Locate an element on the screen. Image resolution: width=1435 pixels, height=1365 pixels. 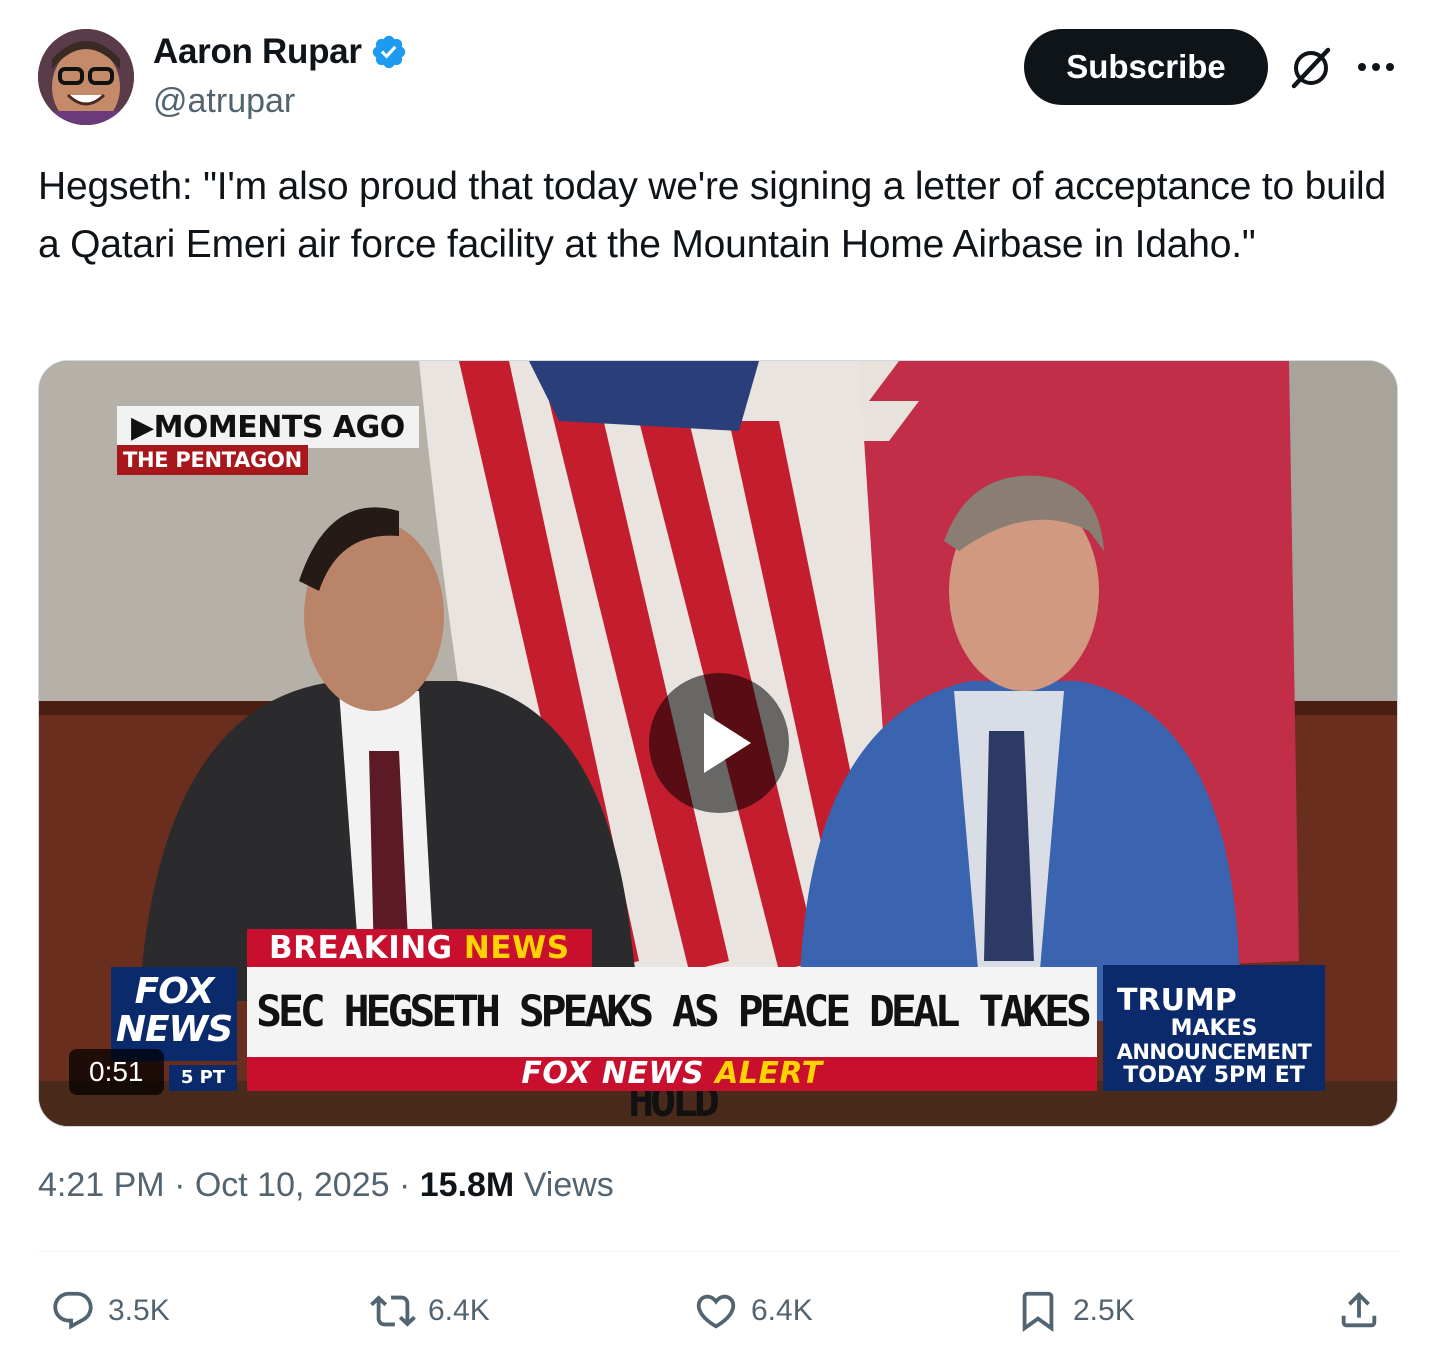
bookmark-icon is located at coordinates (1038, 1311).